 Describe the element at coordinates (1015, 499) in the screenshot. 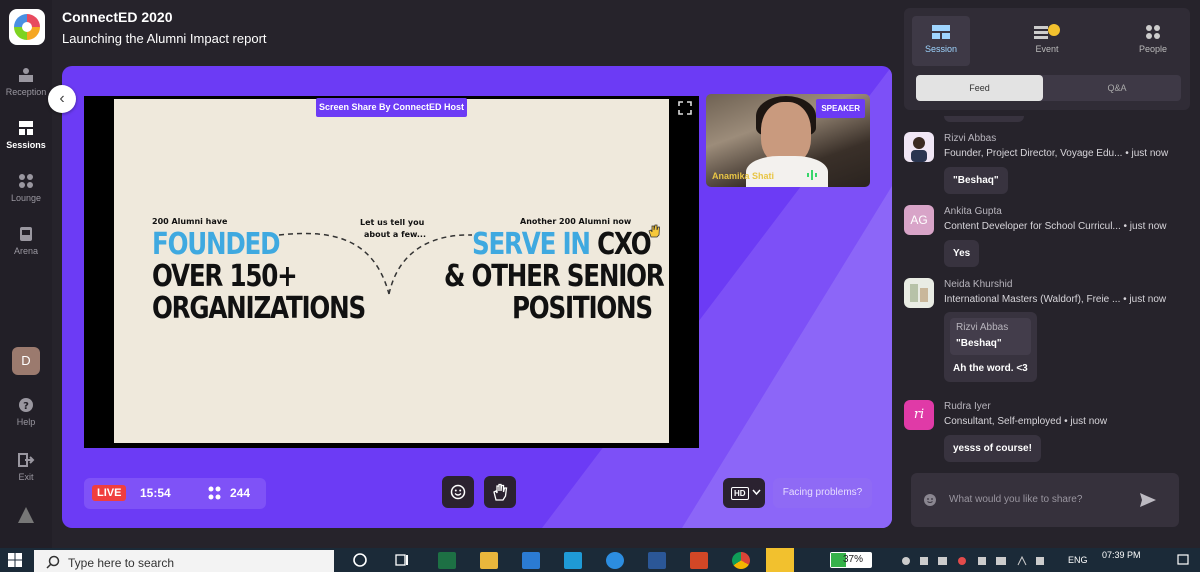

I see `composer-input: What would you like to share?` at that location.